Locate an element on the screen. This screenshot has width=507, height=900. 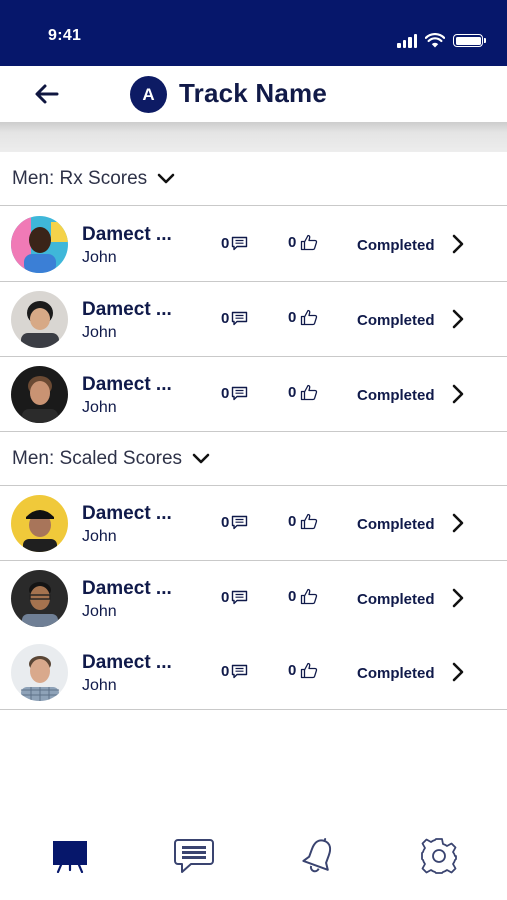
section-header-rx: Men: Rx Scores is located at coordinates (253, 179).